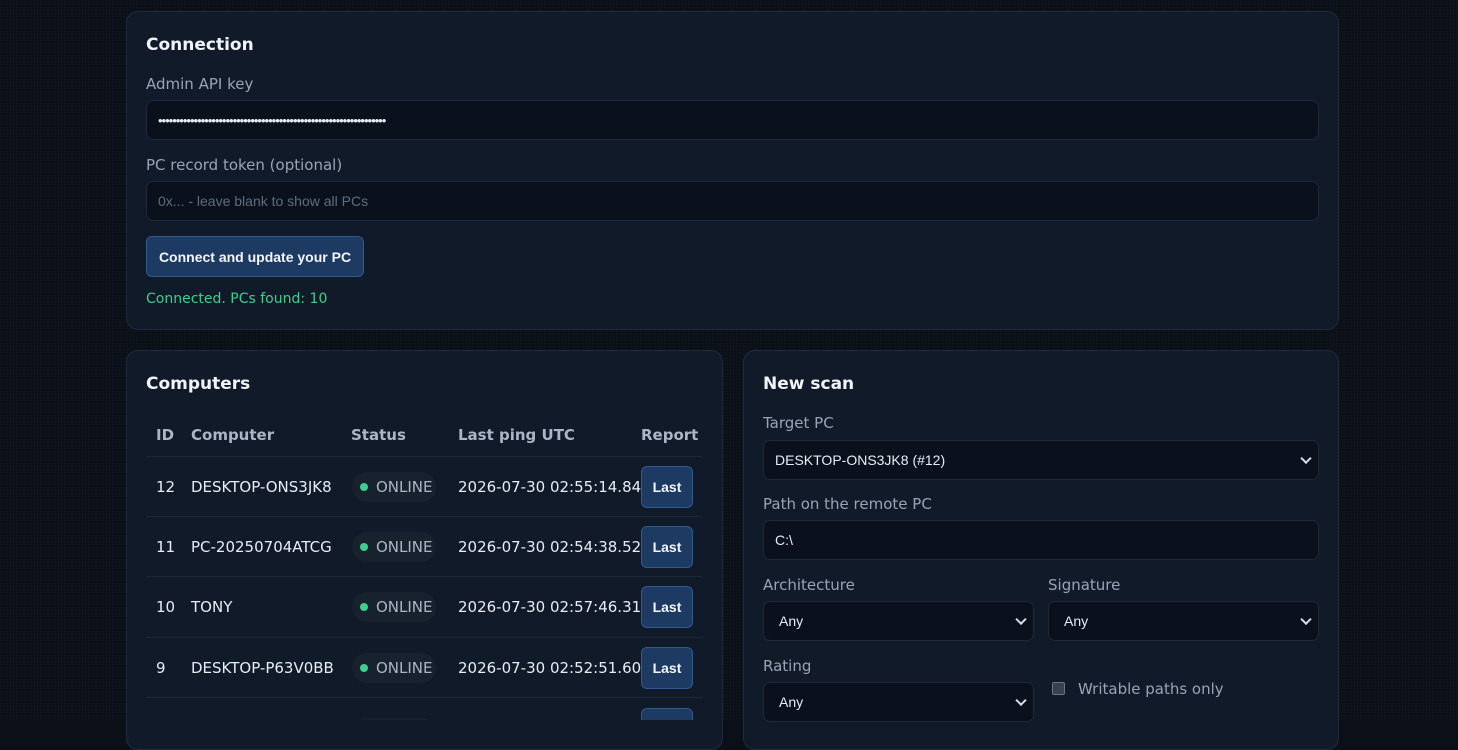  What do you see at coordinates (898, 702) in the screenshot?
I see `rating-select: Any` at bounding box center [898, 702].